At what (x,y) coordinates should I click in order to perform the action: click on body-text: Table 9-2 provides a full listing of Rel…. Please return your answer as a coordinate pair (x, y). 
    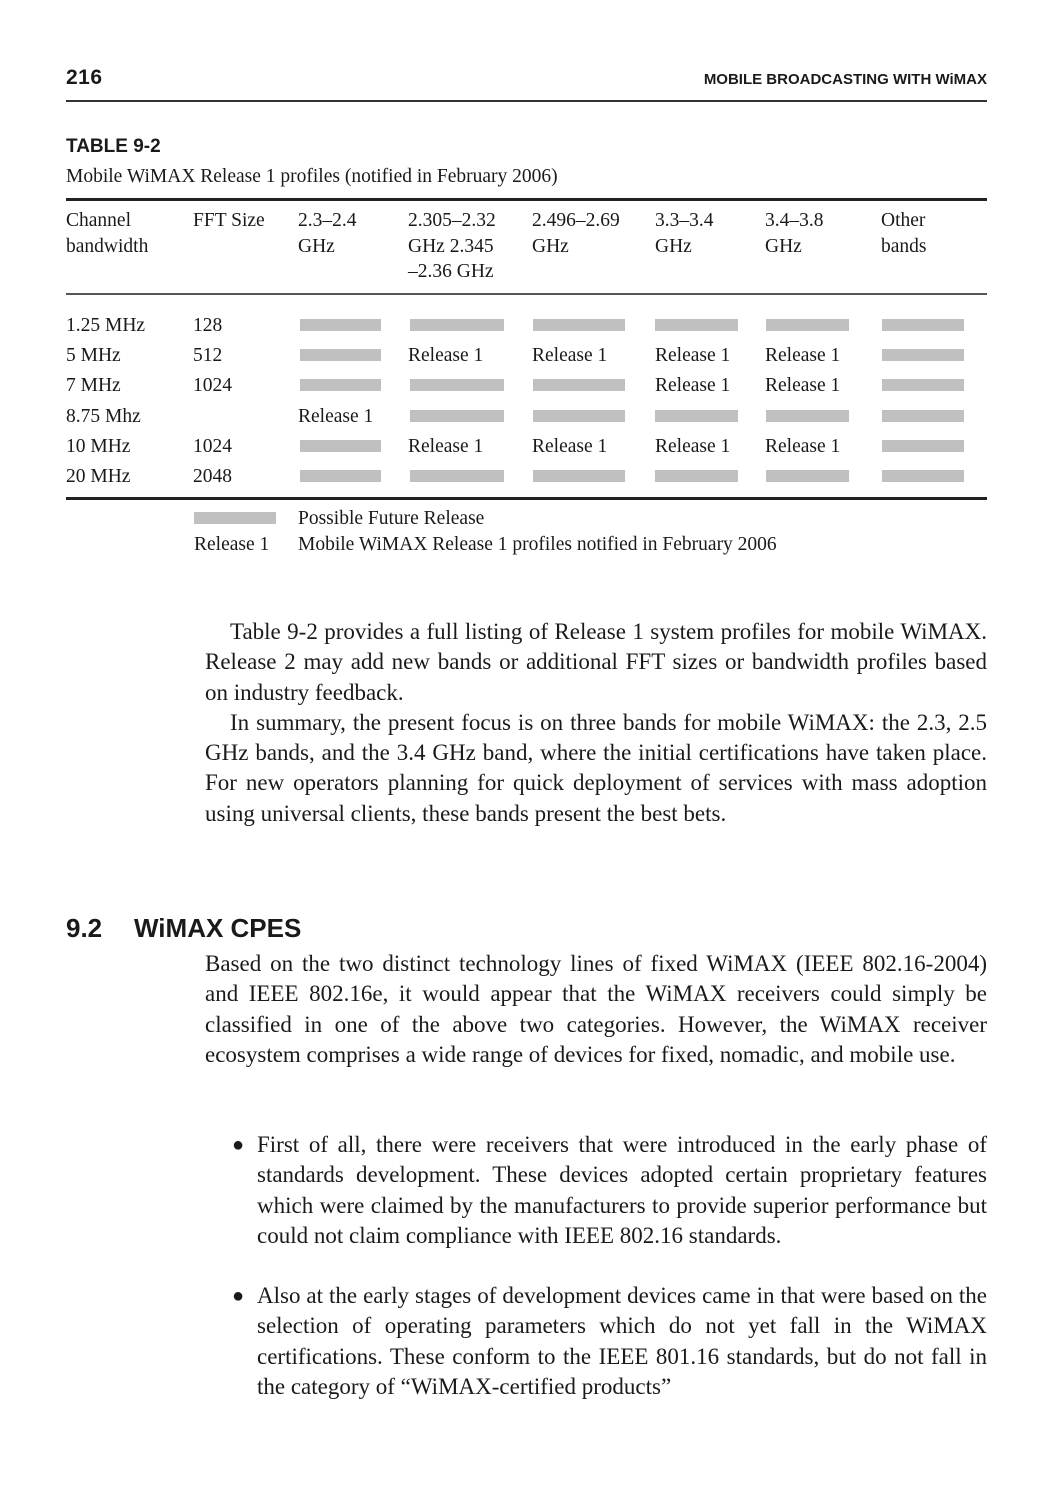
    Looking at the image, I should click on (596, 723).